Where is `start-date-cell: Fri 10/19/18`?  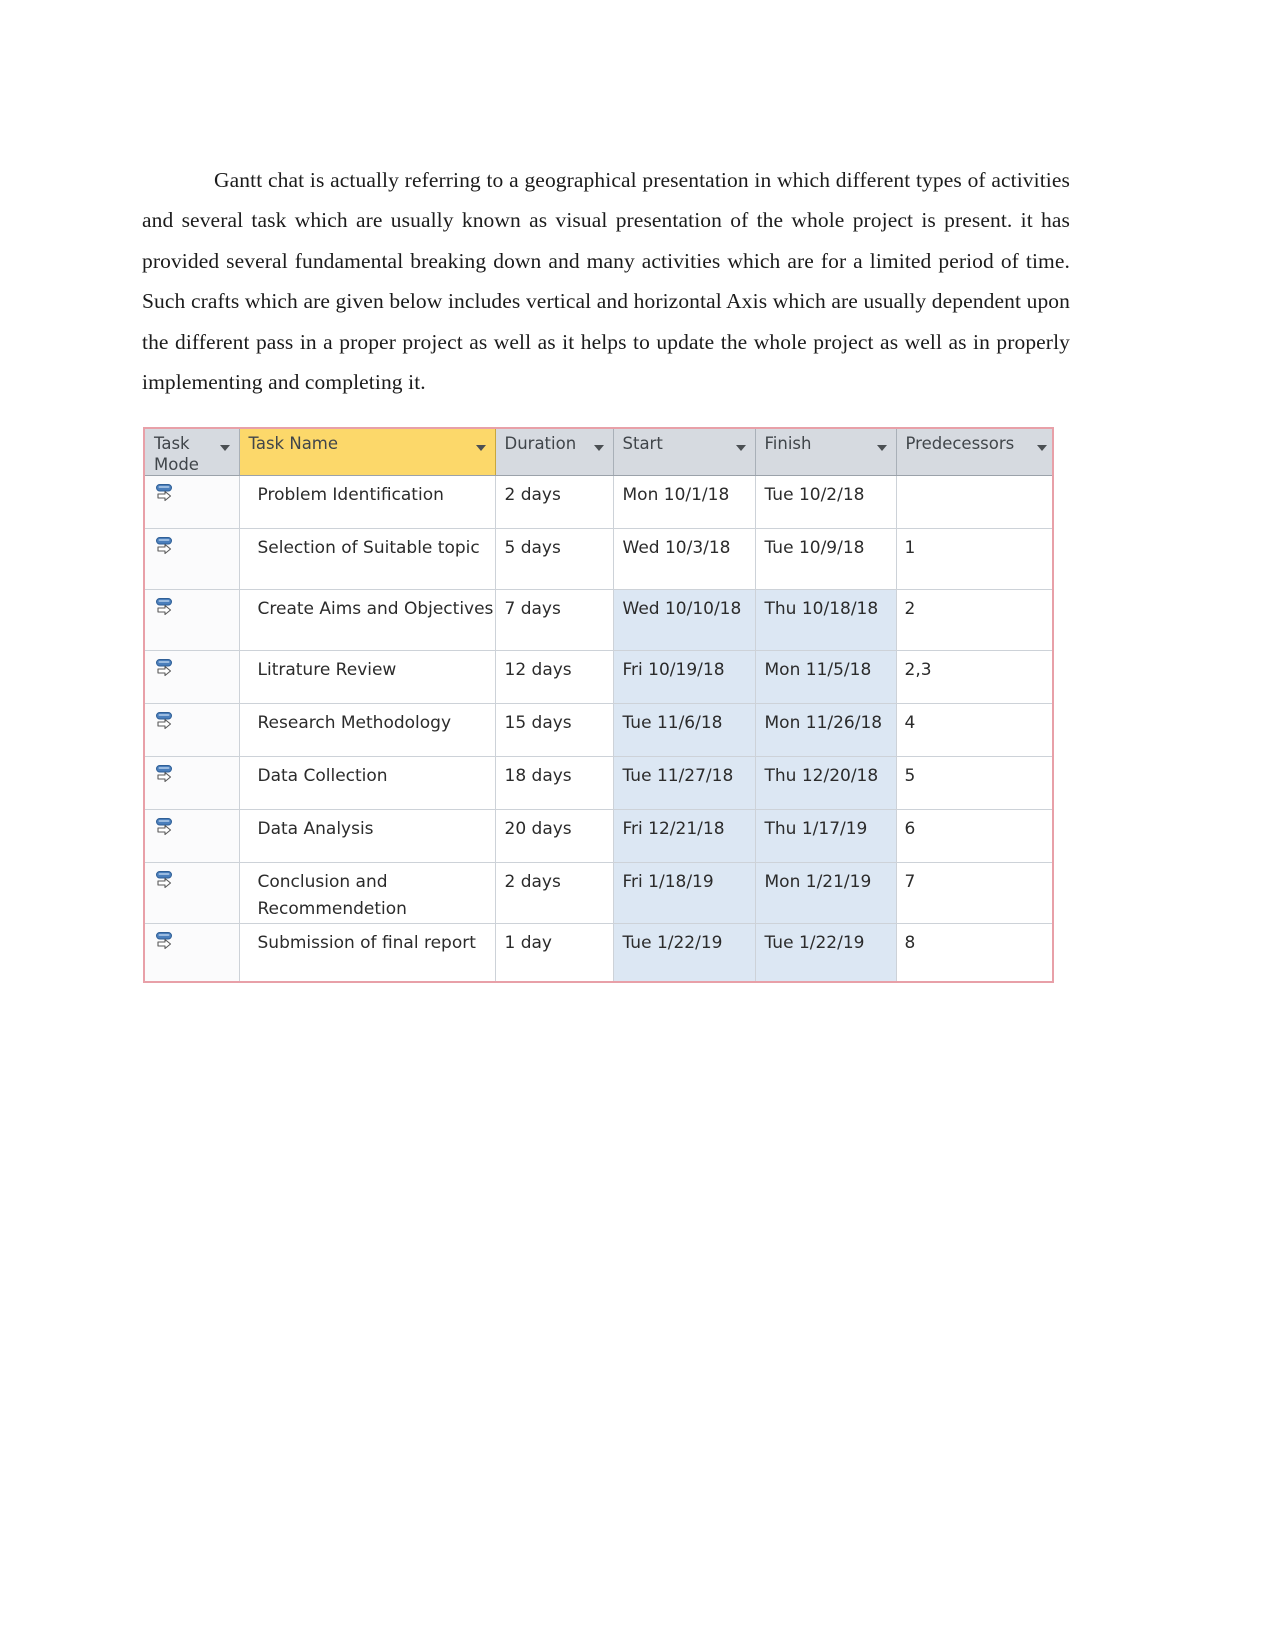 start-date-cell: Fri 10/19/18 is located at coordinates (684, 677).